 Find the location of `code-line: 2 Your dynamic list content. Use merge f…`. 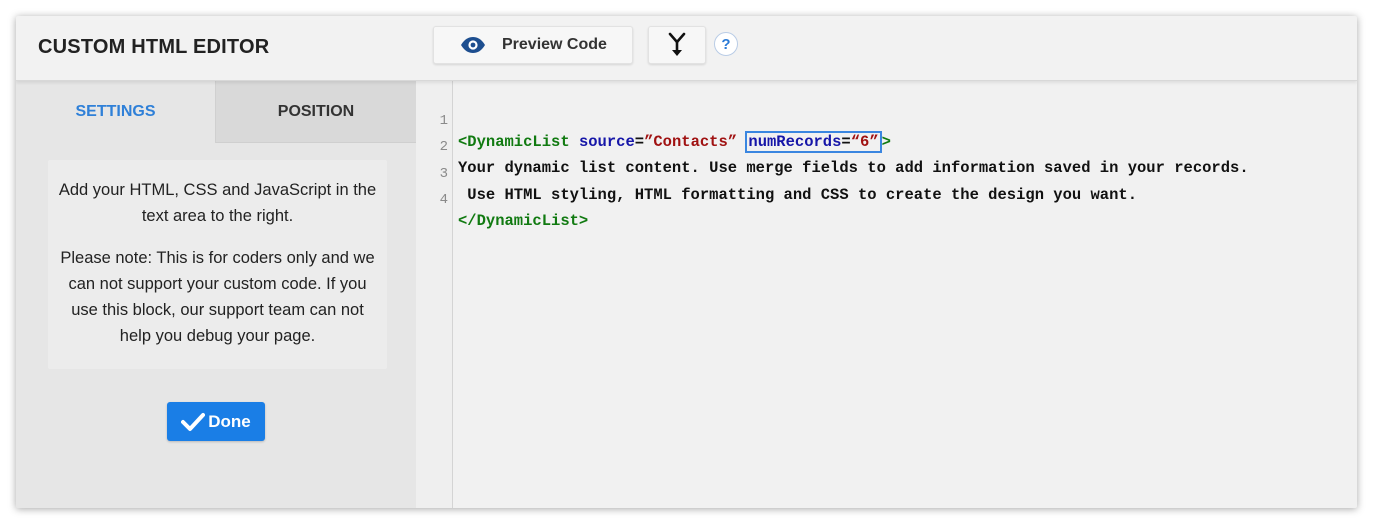

code-line: 2 Your dynamic list content. Use merge f… is located at coordinates (886, 146).